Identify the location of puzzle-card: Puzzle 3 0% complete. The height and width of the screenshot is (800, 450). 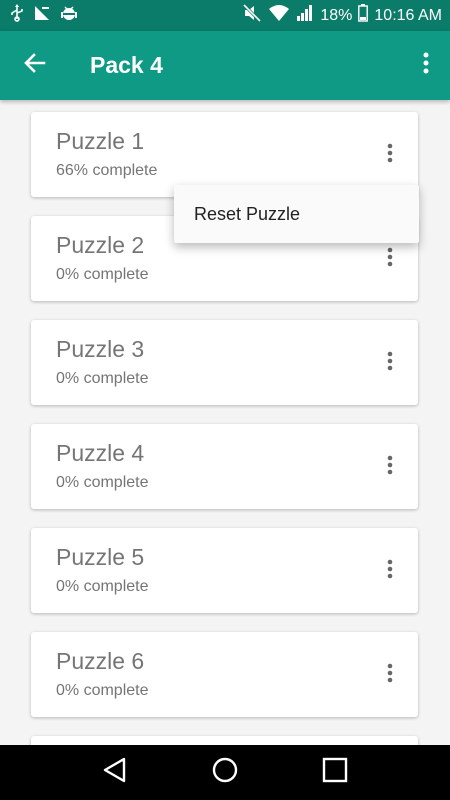
(224, 362).